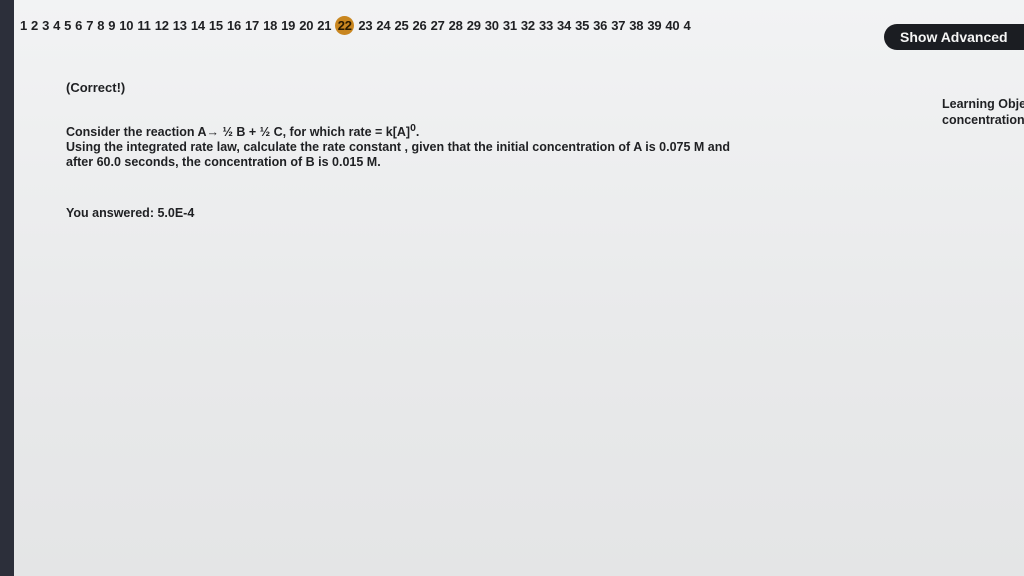 The image size is (1024, 576). What do you see at coordinates (383, 25) in the screenshot?
I see `question-nav-item-24: 24` at bounding box center [383, 25].